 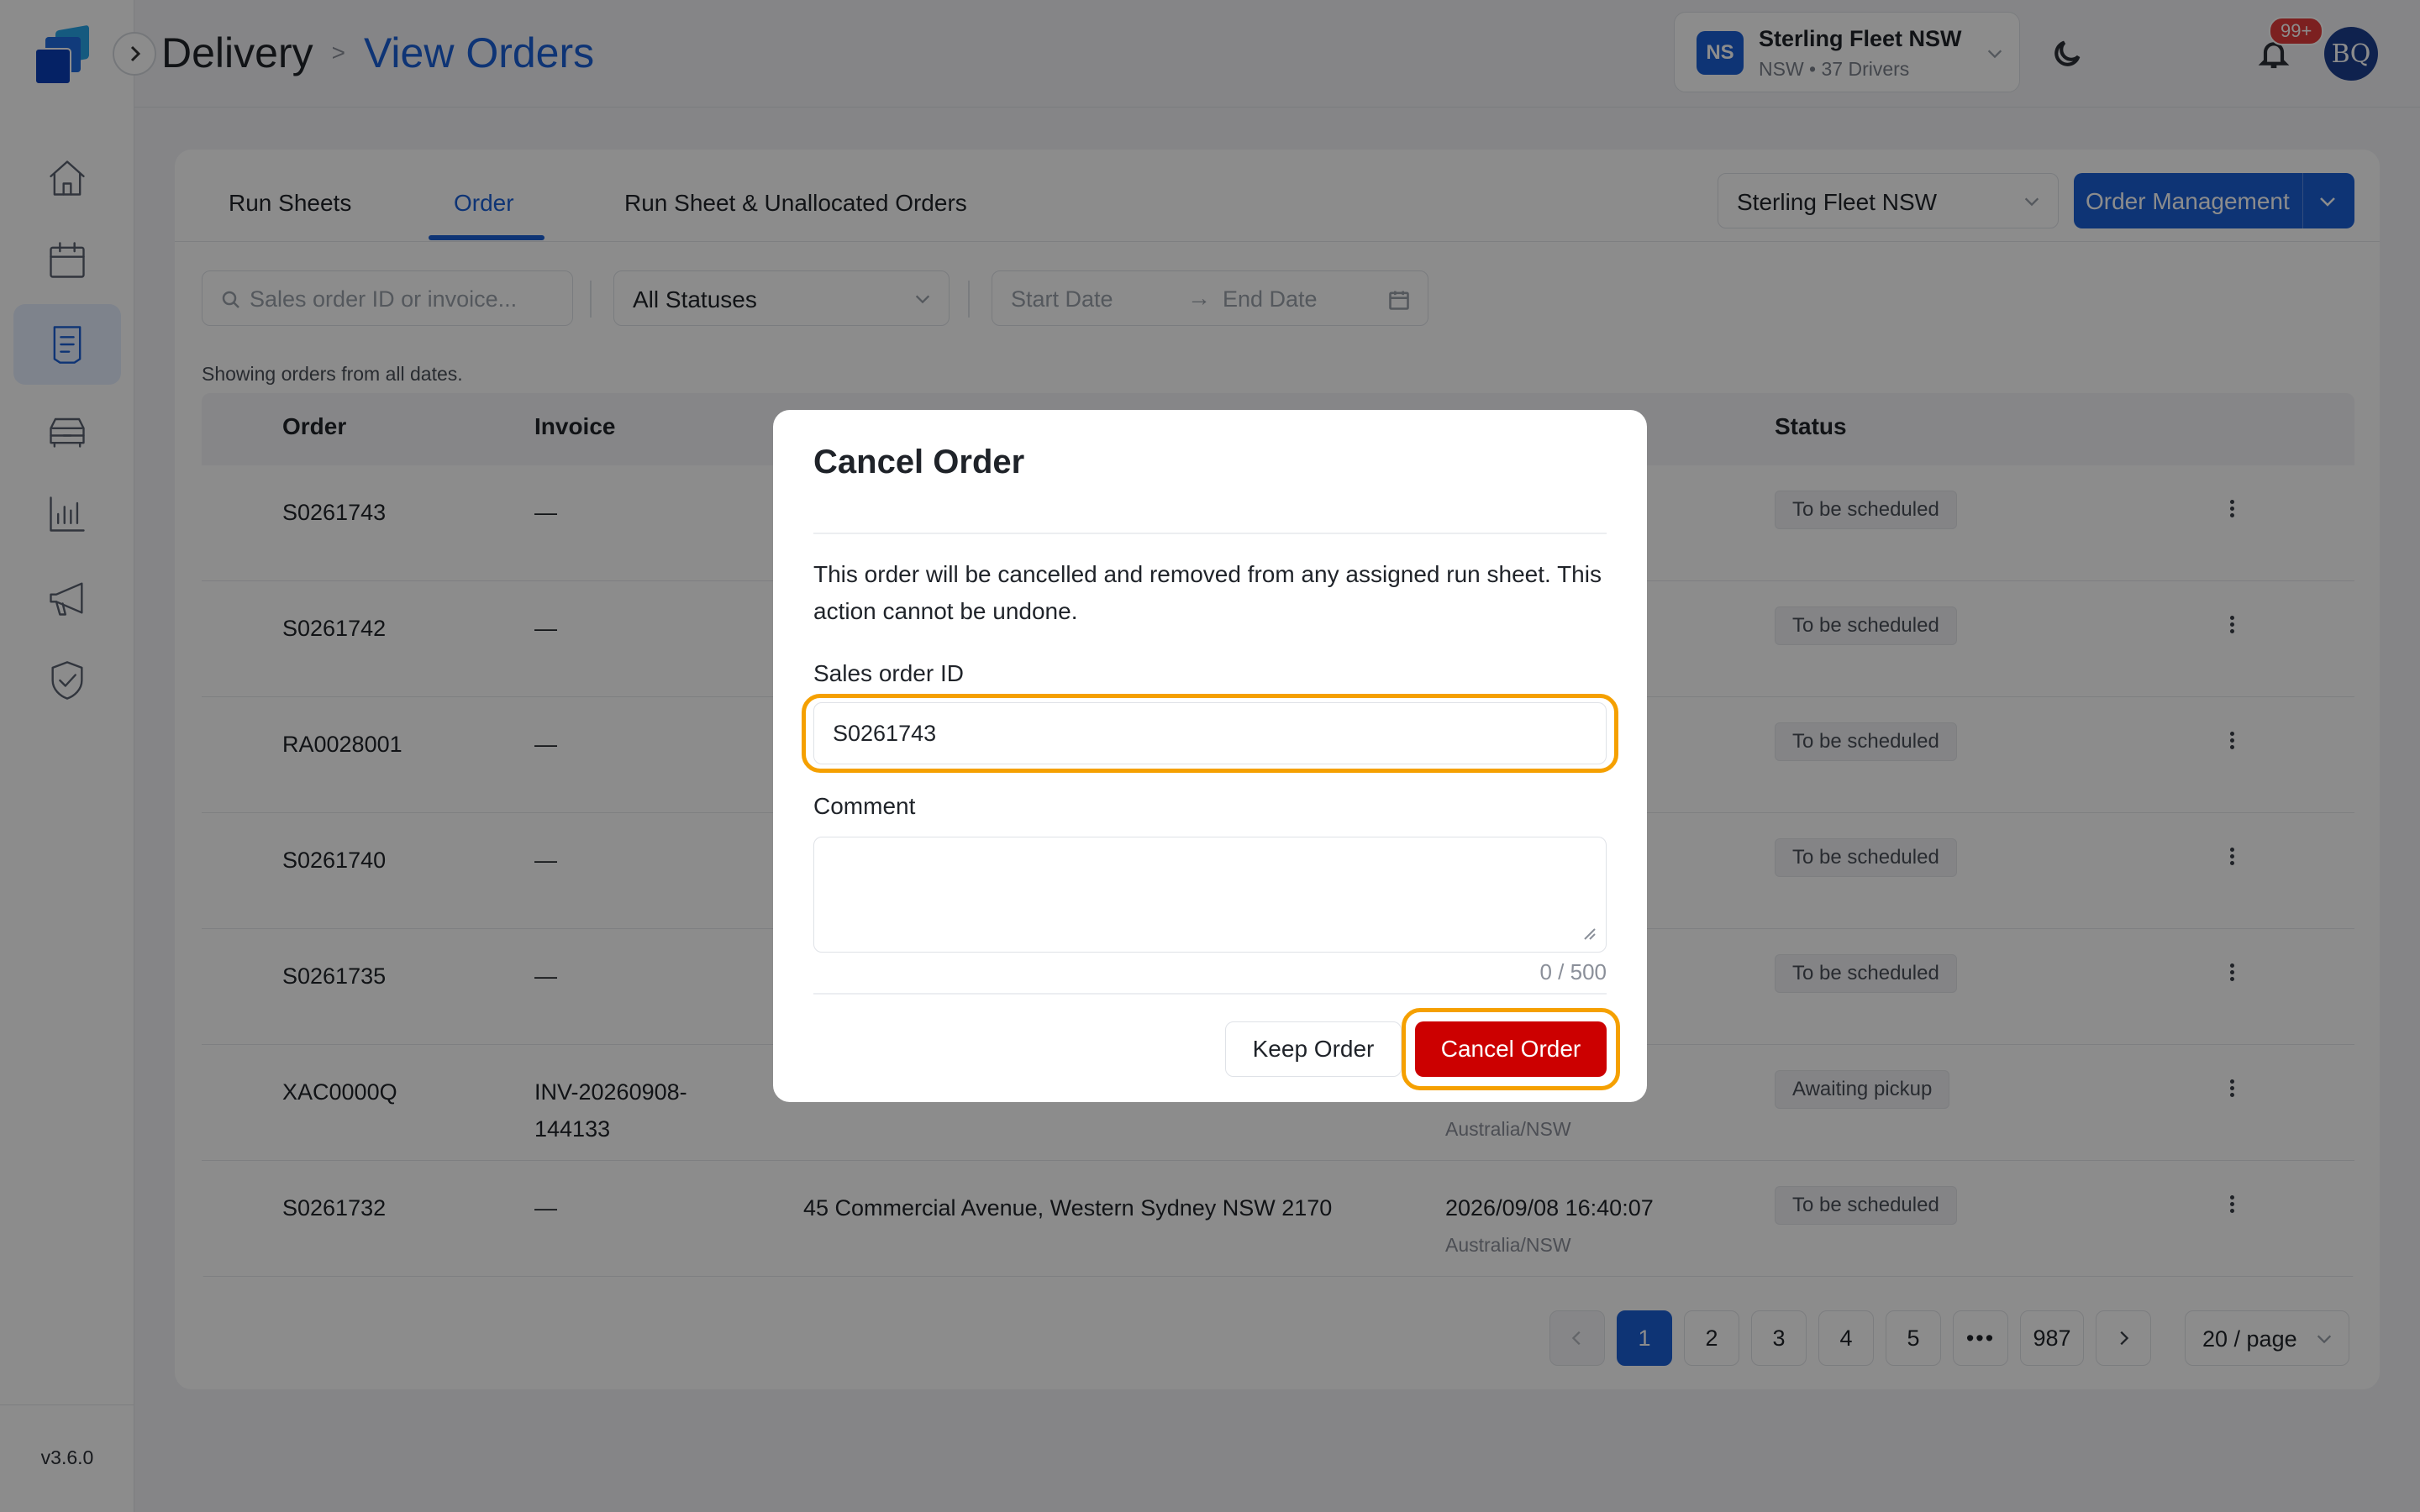 What do you see at coordinates (1210, 533) in the screenshot?
I see `modal-divider` at bounding box center [1210, 533].